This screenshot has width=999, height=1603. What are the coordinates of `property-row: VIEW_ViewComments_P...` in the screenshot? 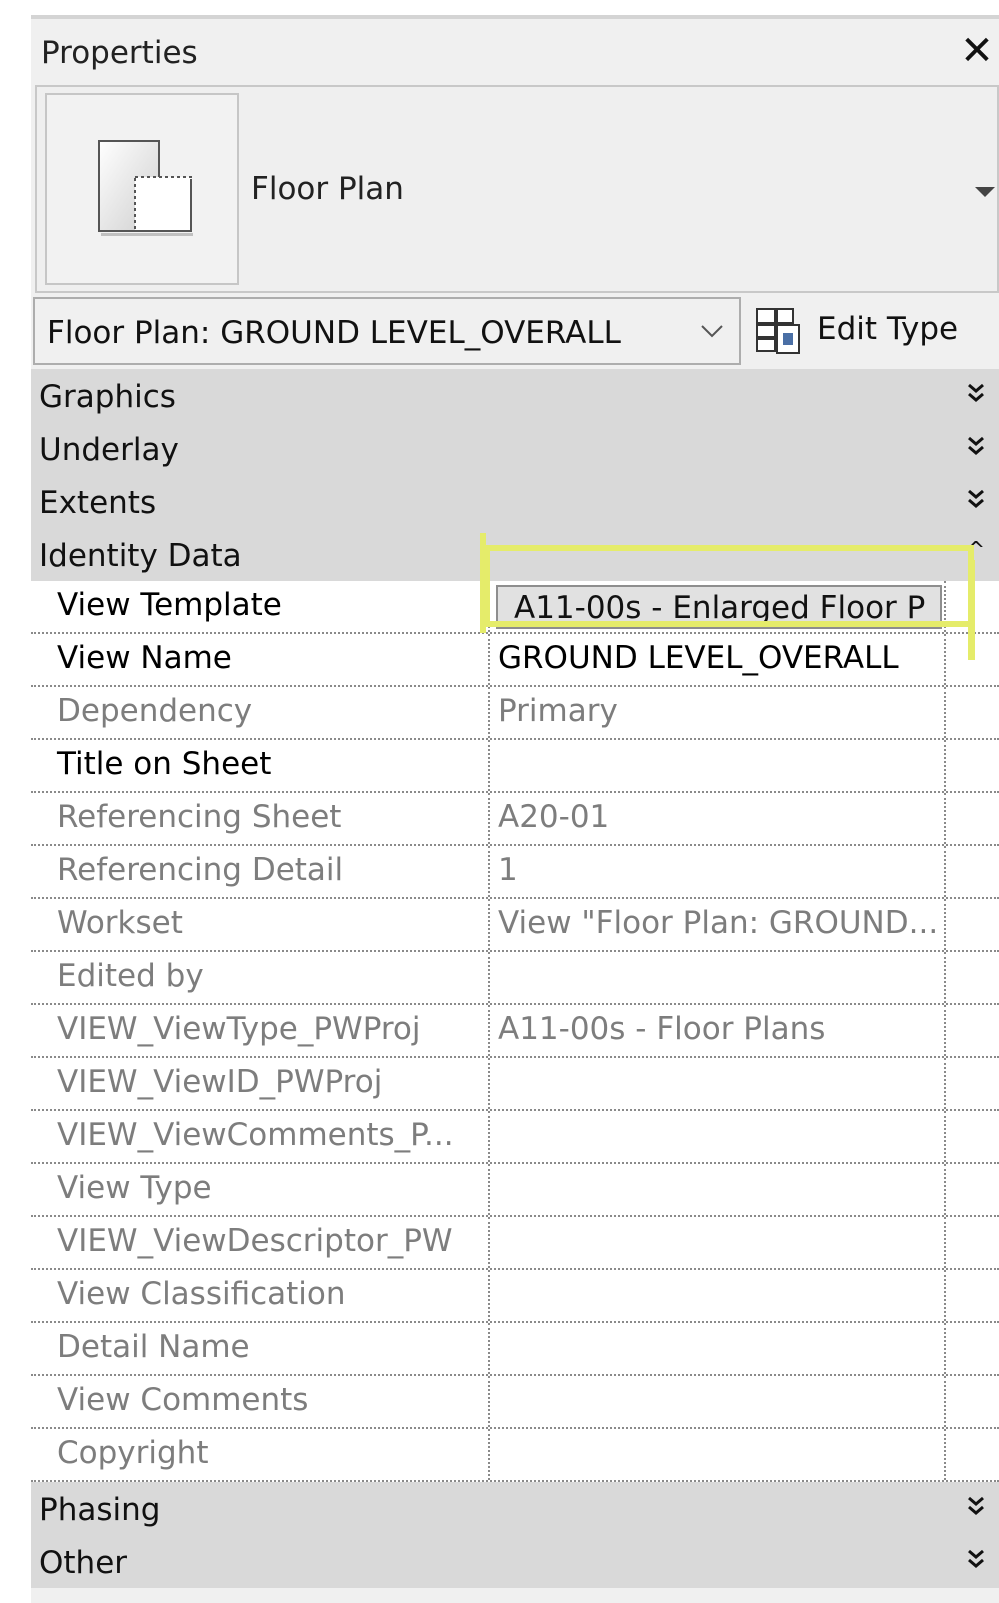 It's located at (515, 1137).